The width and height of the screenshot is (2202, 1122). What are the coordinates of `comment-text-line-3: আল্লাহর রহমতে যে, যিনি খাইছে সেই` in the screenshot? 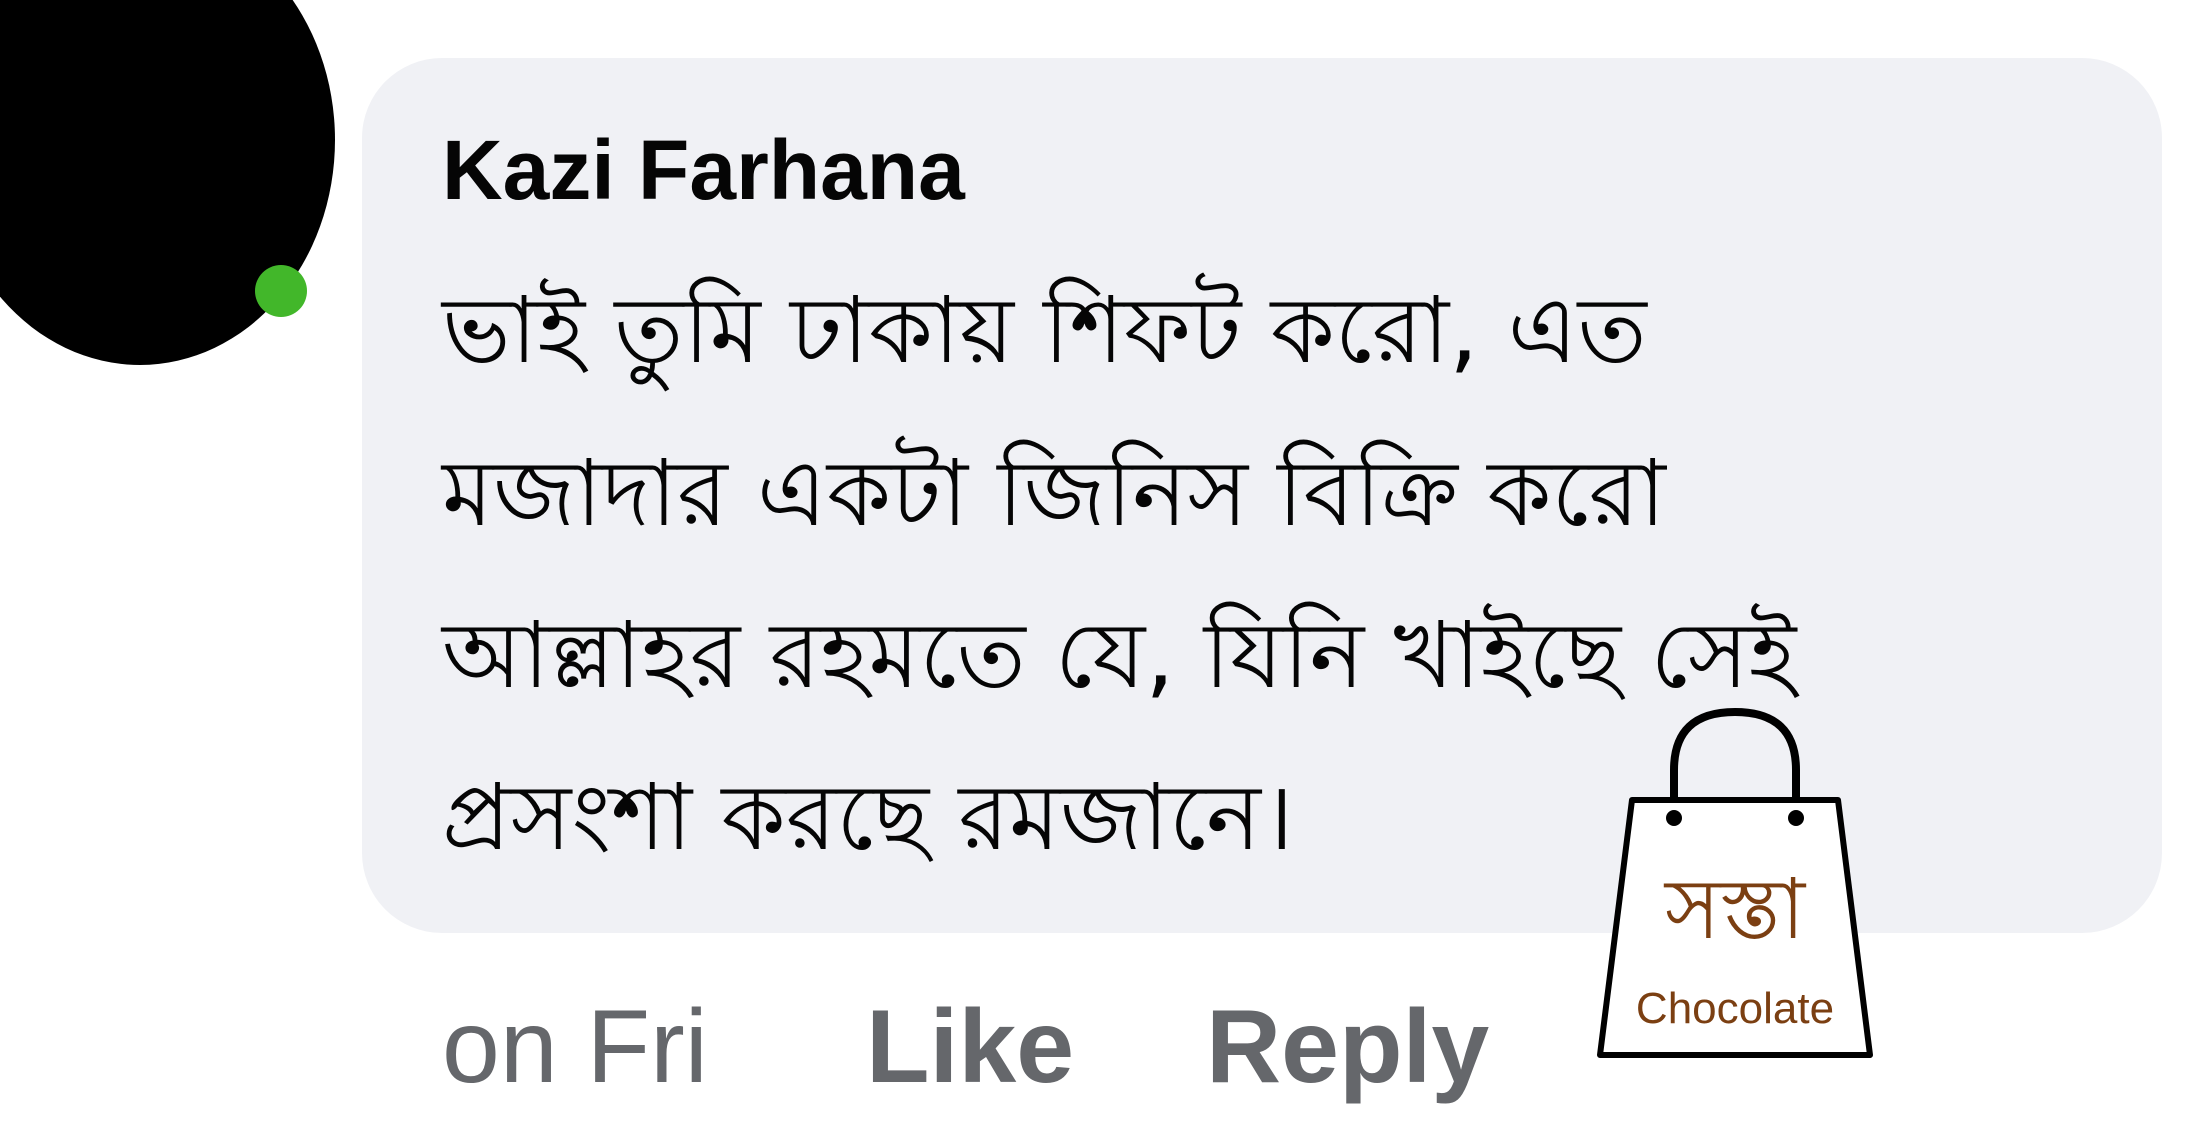 It's located at (1119, 655).